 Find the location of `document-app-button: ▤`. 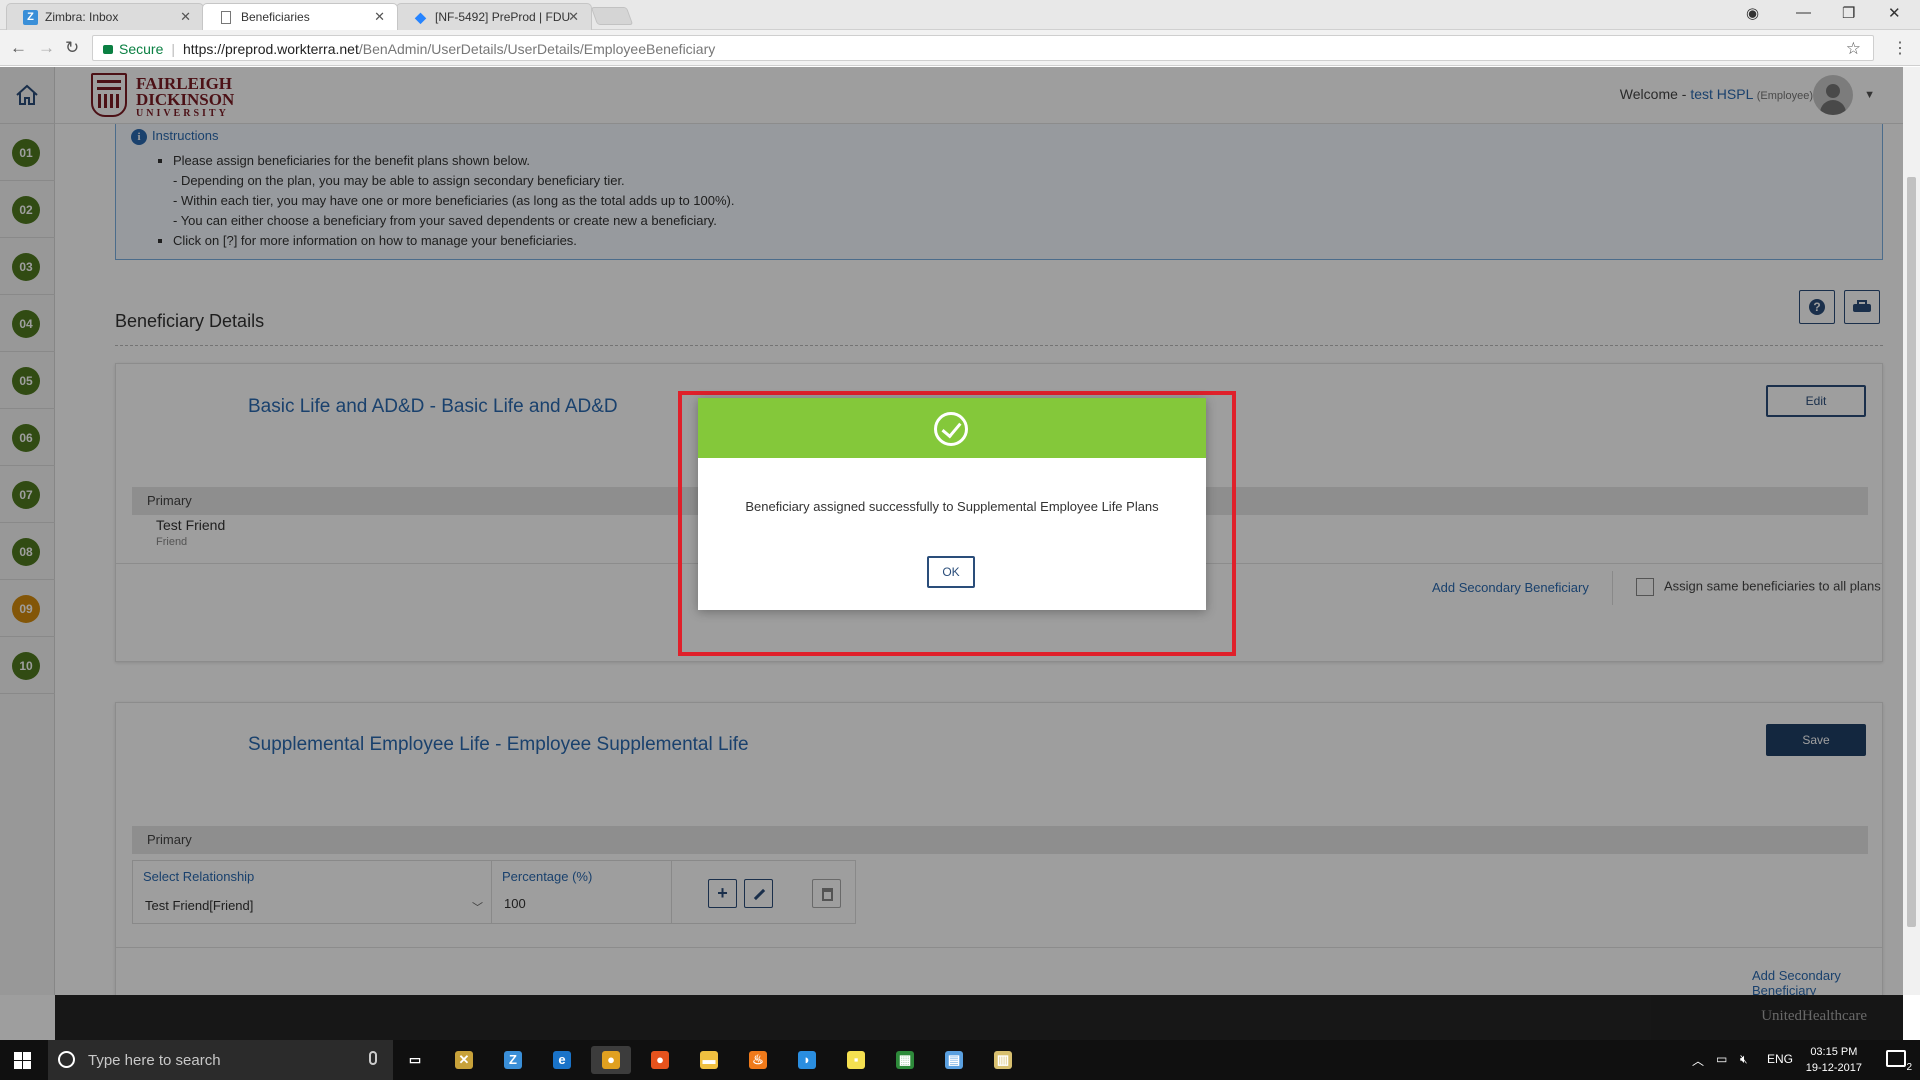

document-app-button: ▤ is located at coordinates (954, 1060).